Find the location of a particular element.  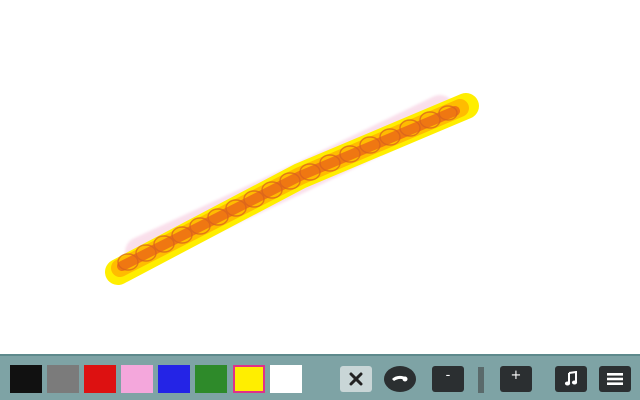

color-swatch-white is located at coordinates (286, 379).